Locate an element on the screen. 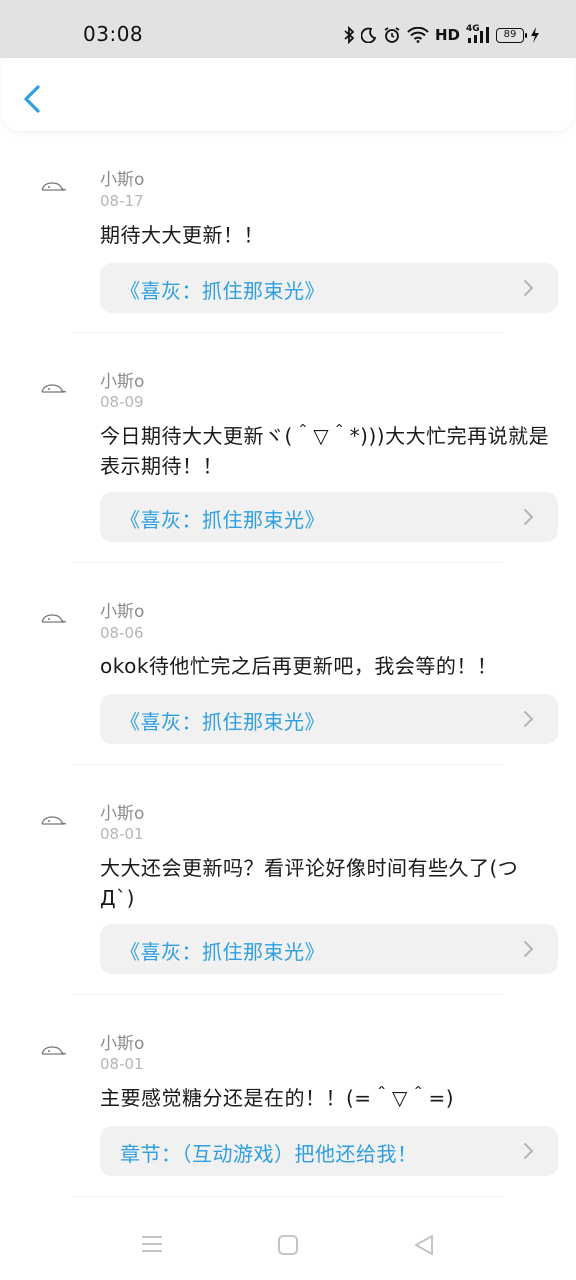 The image size is (576, 1280). comment-text: 大大还会更新吗？看评论好像时间有些久了(つД`) is located at coordinates (309, 883).